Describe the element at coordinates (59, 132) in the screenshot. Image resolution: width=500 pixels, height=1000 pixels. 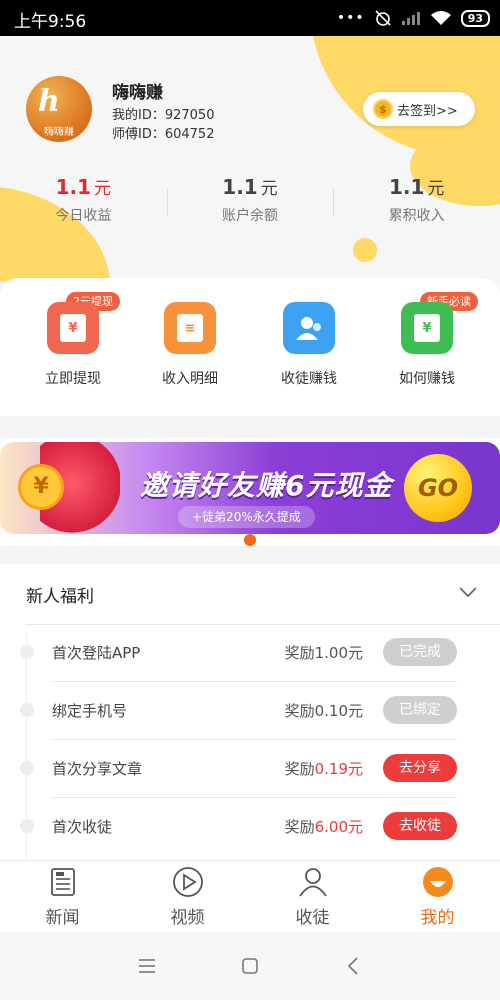
I see `avatar-caption: 嗨嗨赚` at that location.